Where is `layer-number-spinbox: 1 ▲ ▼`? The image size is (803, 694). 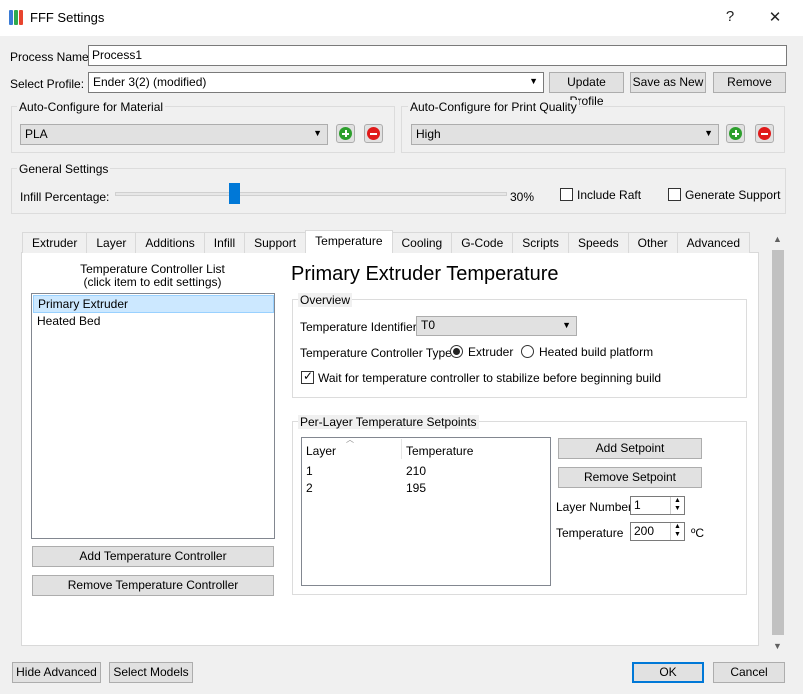 layer-number-spinbox: 1 ▲ ▼ is located at coordinates (657, 505).